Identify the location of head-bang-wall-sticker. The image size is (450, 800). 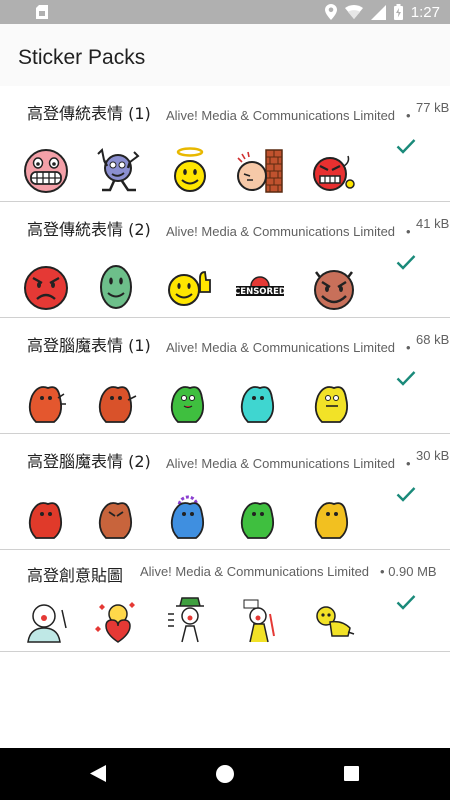
(260, 171).